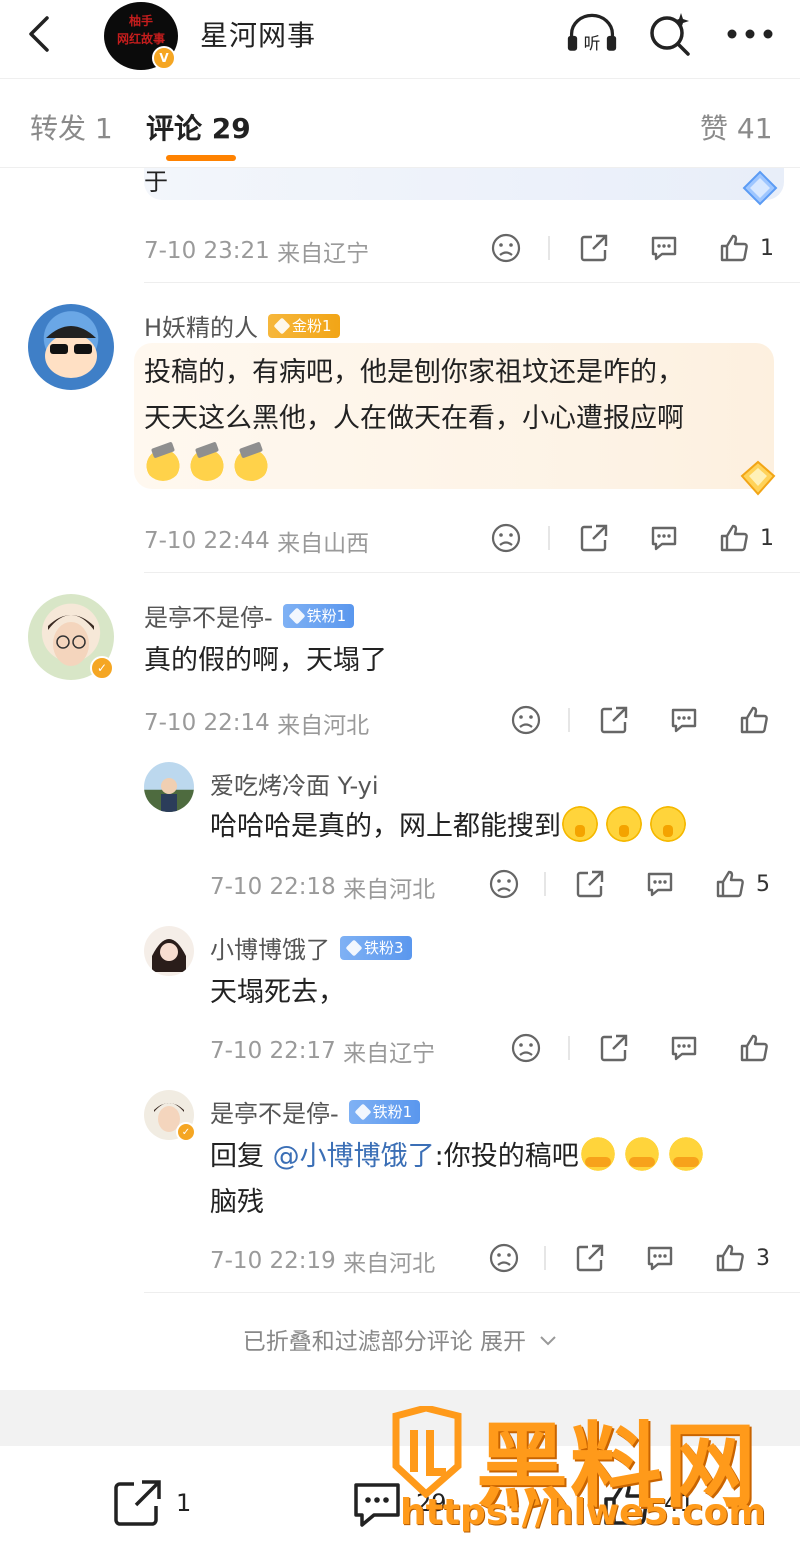 The width and height of the screenshot is (800, 1568). What do you see at coordinates (242, 325) in the screenshot?
I see `comment-username: H妖精的人 金粉1` at bounding box center [242, 325].